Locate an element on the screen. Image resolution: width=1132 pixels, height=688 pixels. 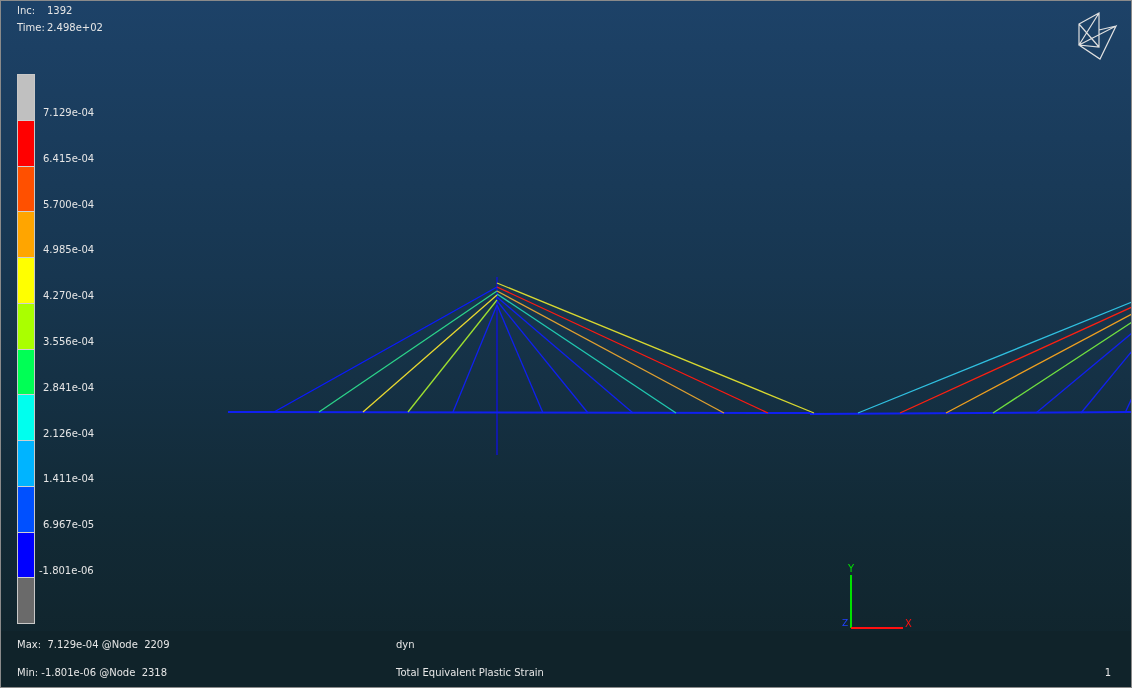
page-number: 1 is located at coordinates (1107, 673).